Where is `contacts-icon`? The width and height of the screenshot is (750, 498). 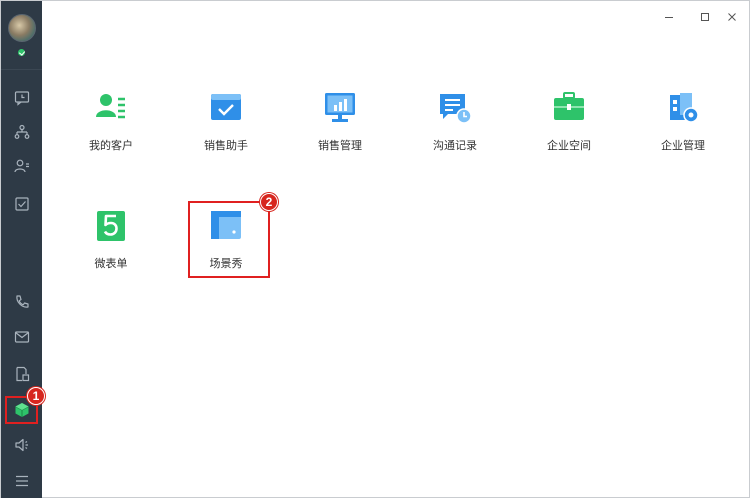 contacts-icon is located at coordinates (21, 166).